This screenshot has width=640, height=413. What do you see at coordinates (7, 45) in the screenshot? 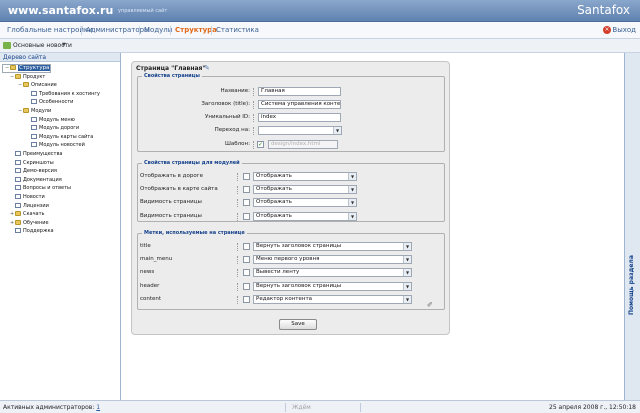
I see `news-icon` at bounding box center [7, 45].